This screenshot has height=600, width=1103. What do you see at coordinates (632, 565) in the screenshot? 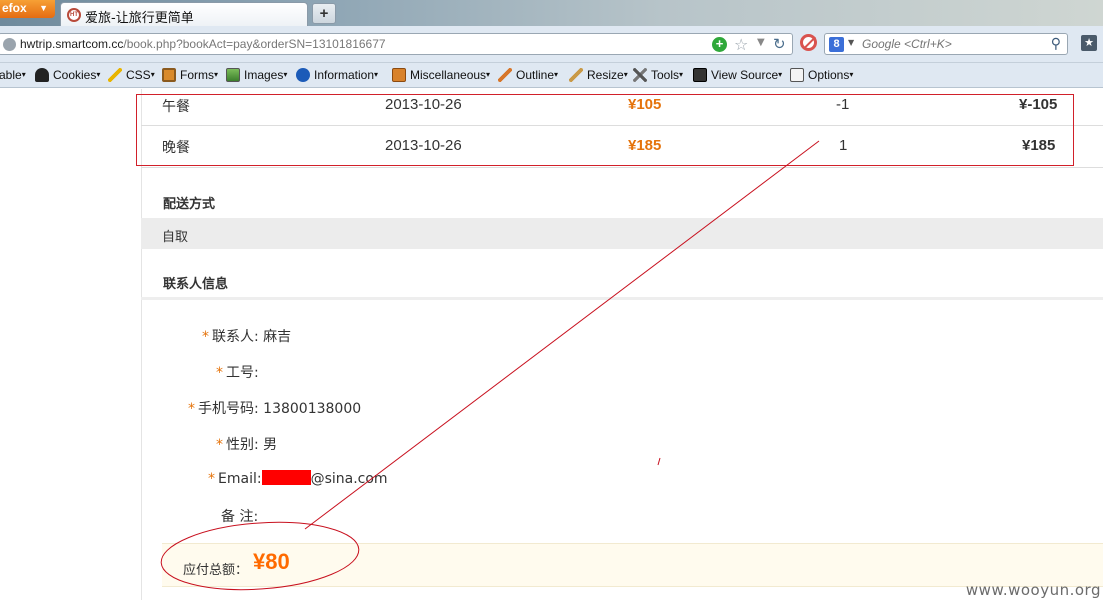
I see `payment-total-bar: 应付总额： ¥80` at bounding box center [632, 565].